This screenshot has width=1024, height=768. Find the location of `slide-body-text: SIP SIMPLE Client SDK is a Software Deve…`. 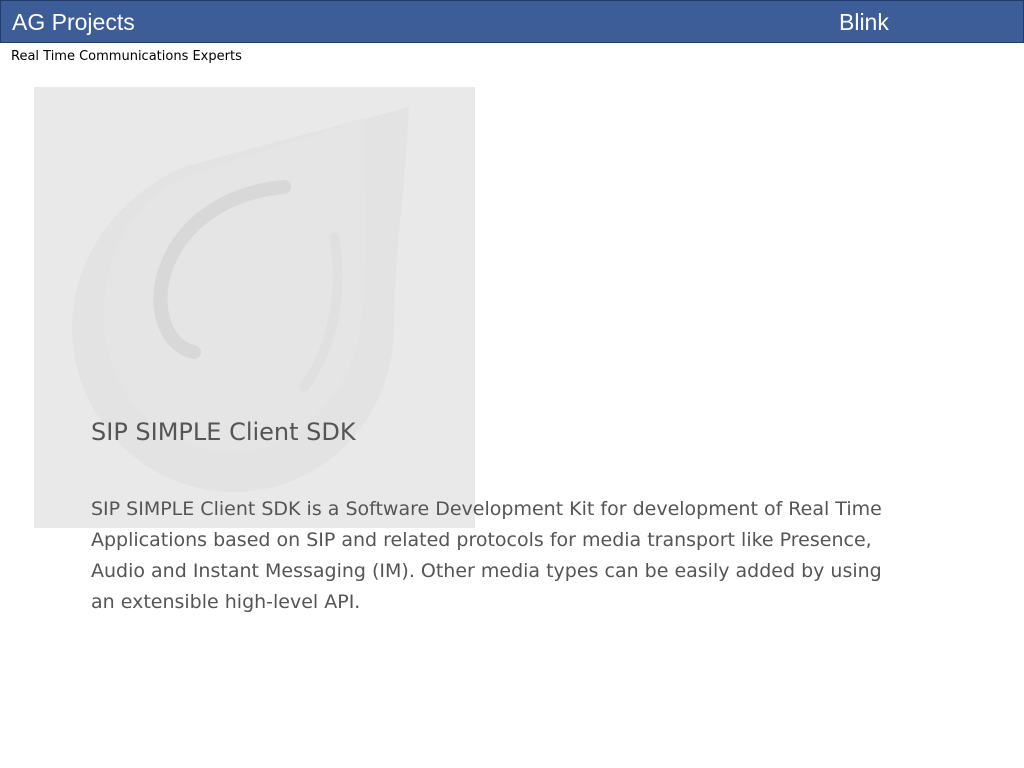

slide-body-text: SIP SIMPLE Client SDK is a Software Deve… is located at coordinates (486, 555).